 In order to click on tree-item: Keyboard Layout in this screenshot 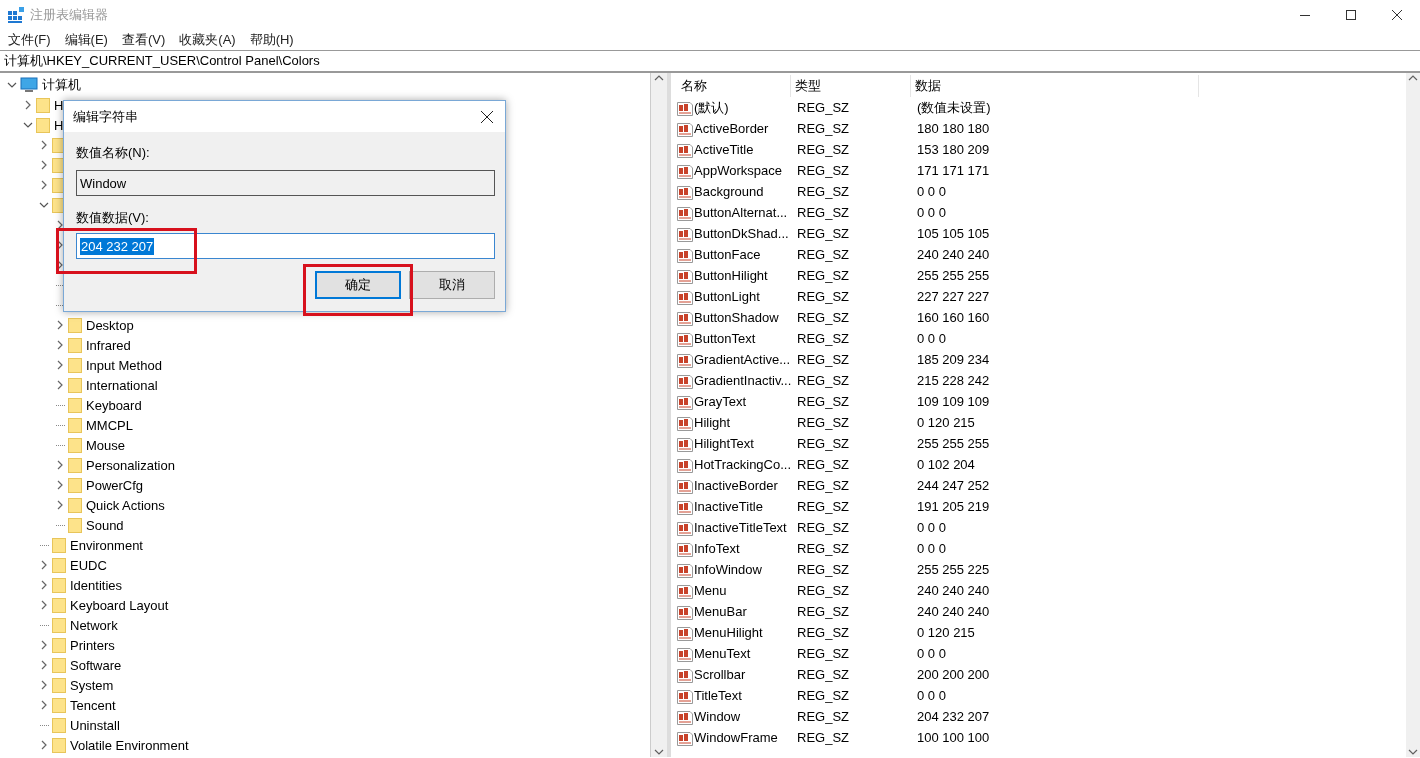, I will do `click(119, 605)`.